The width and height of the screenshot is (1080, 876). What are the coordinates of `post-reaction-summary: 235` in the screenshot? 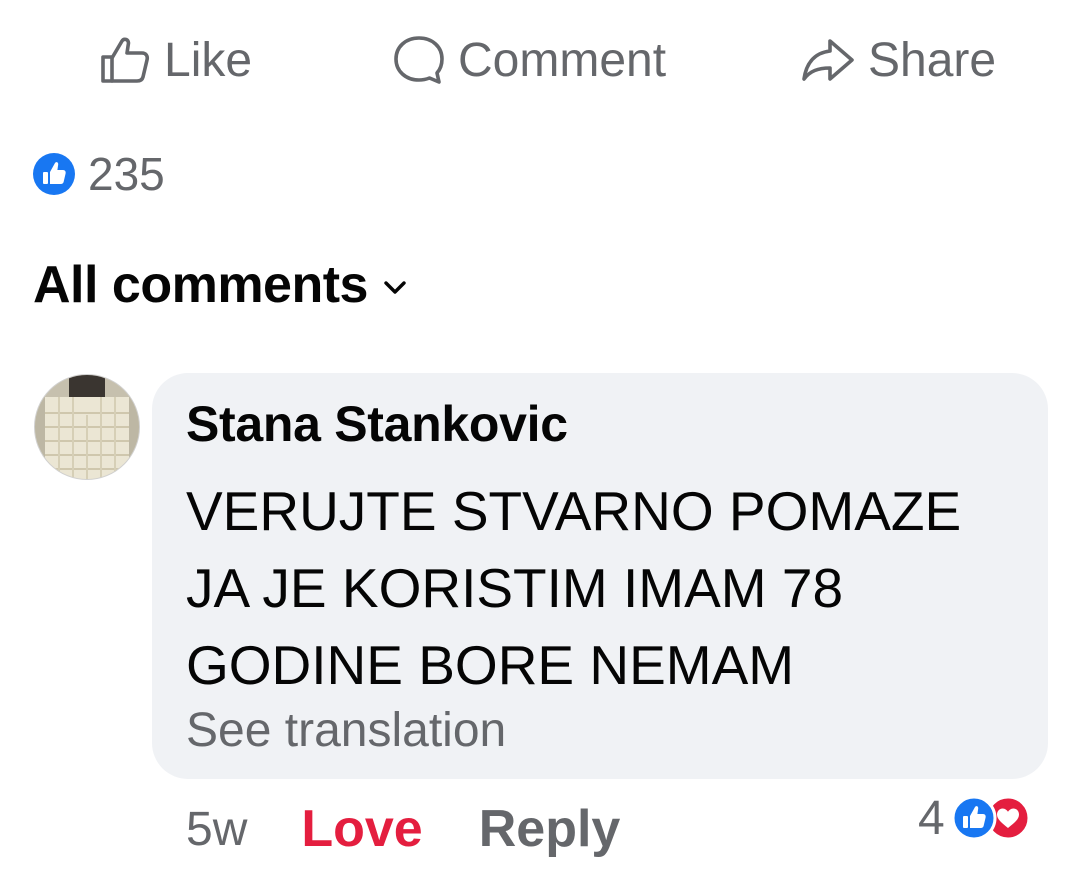 It's located at (98, 174).